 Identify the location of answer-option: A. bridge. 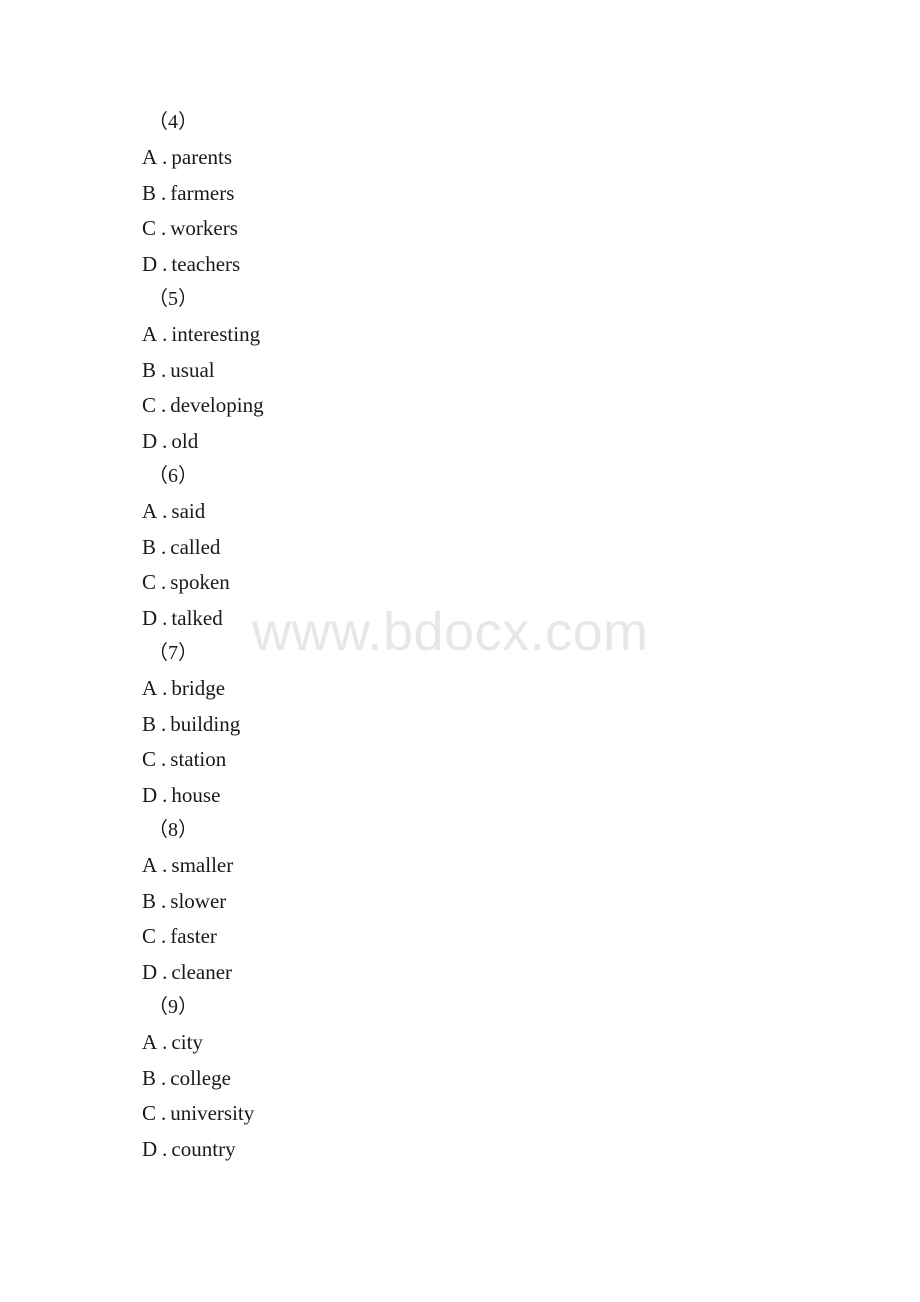
(183, 688).